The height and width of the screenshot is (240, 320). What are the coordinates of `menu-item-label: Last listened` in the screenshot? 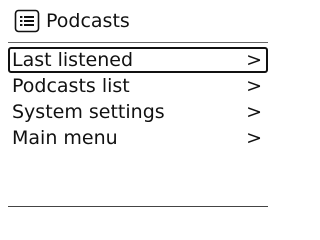 It's located at (73, 60).